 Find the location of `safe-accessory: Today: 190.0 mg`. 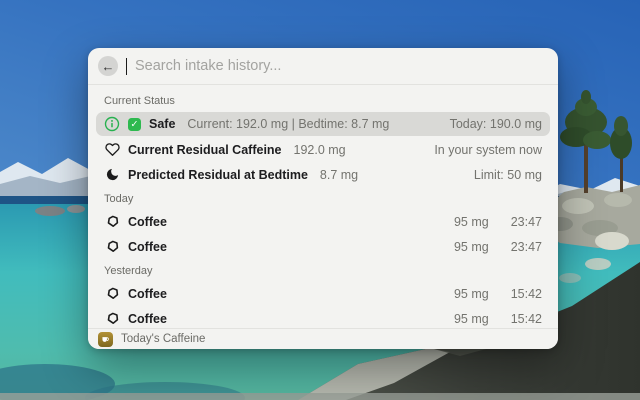

safe-accessory: Today: 190.0 mg is located at coordinates (495, 124).